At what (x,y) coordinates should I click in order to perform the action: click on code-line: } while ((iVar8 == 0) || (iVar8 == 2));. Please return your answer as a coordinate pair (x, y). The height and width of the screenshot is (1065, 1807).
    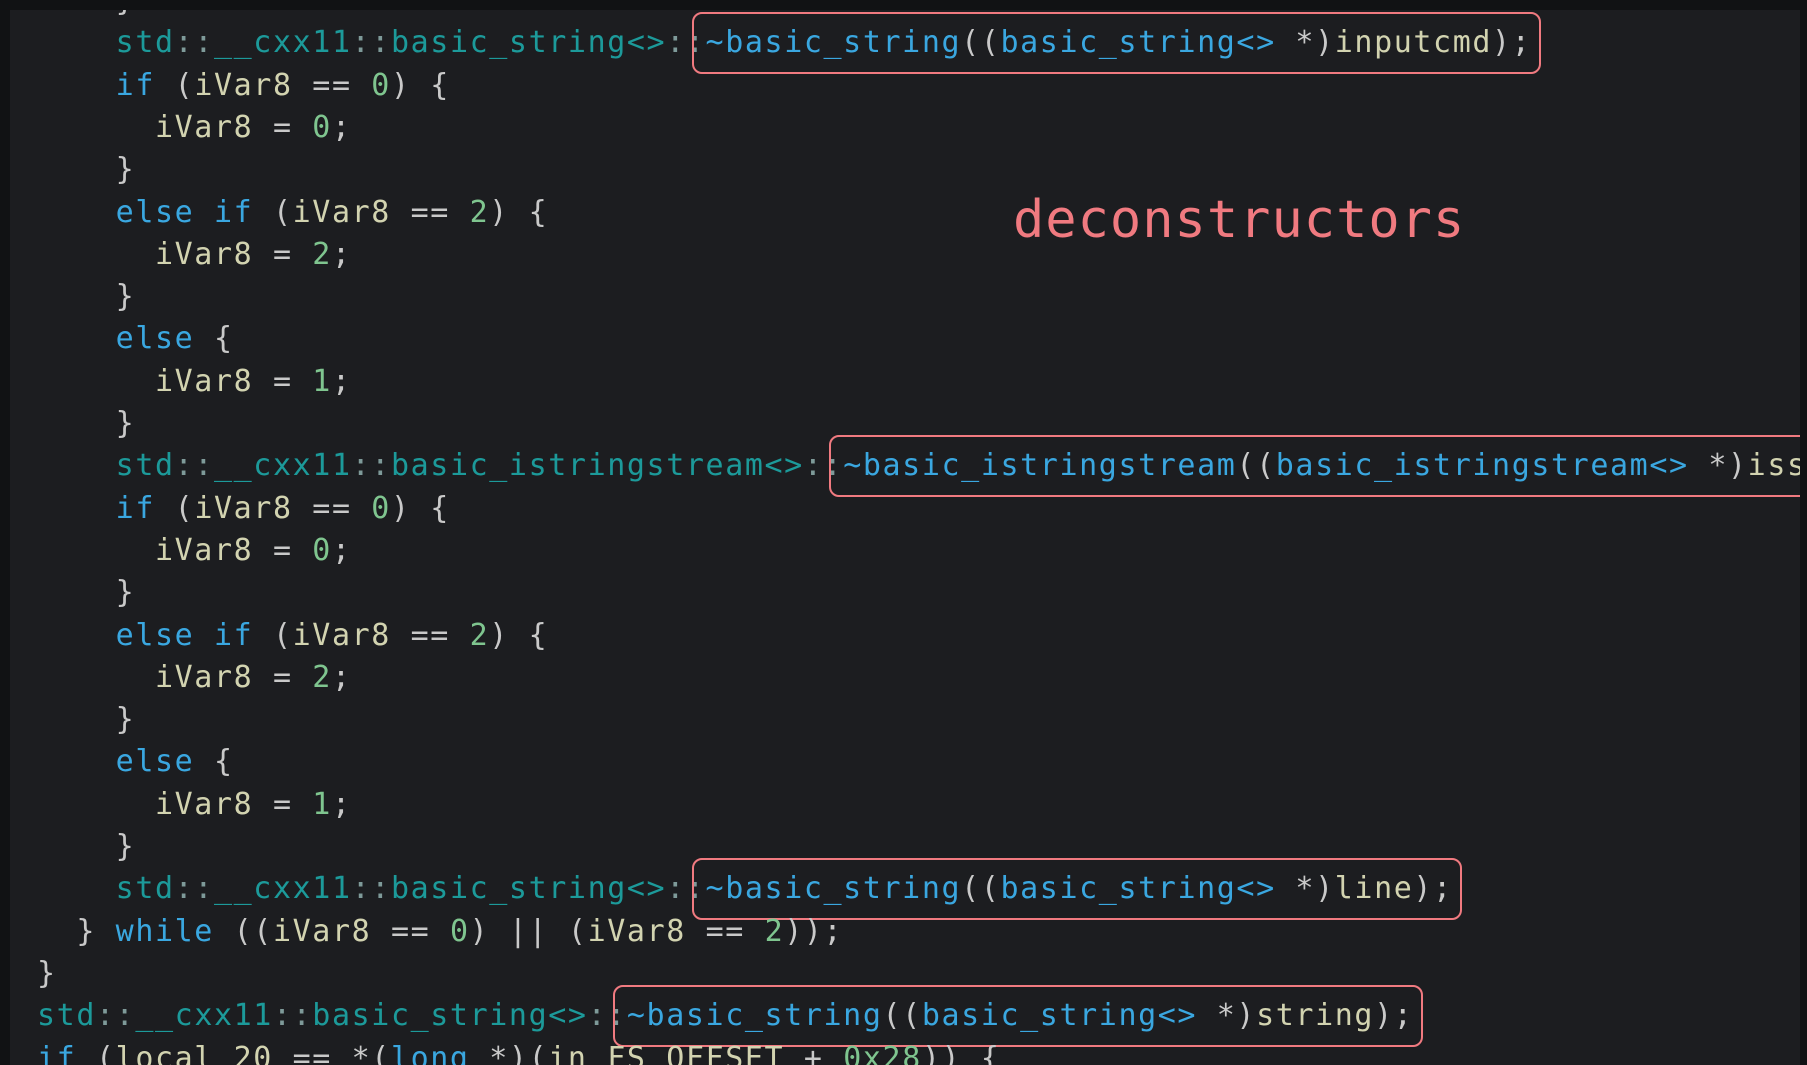
    Looking at the image, I should click on (440, 932).